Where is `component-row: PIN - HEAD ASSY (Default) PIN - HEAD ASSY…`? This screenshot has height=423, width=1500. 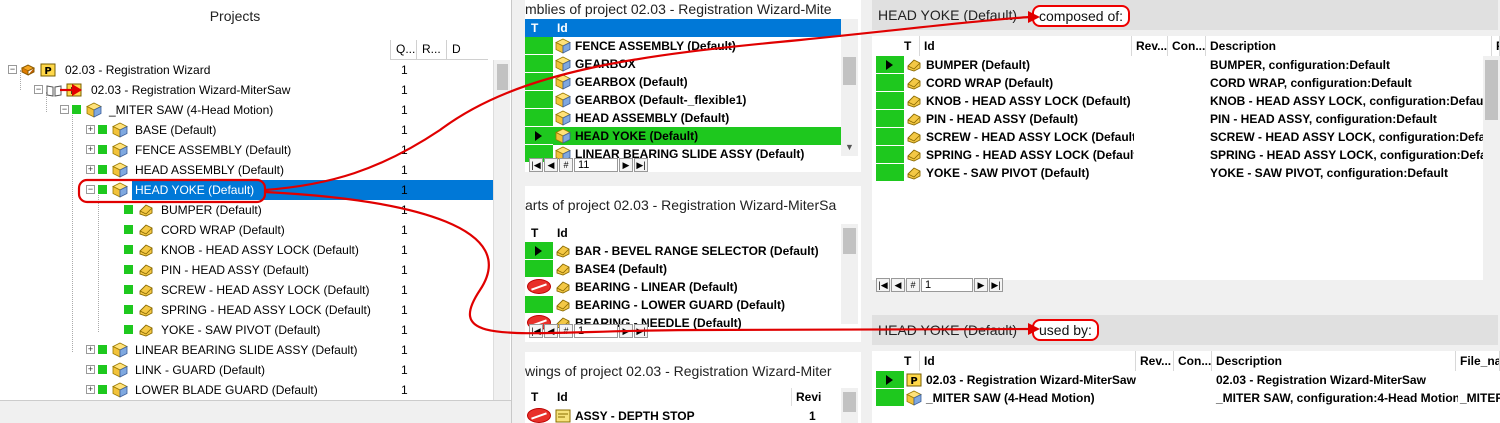
component-row: PIN - HEAD ASSY (Default) PIN - HEAD ASSY… is located at coordinates (1188, 119).